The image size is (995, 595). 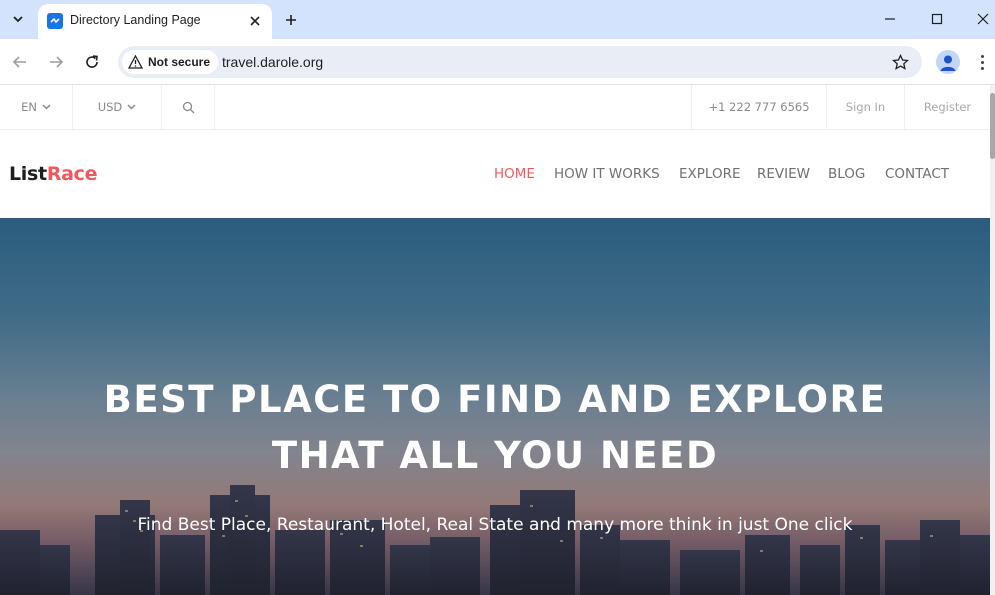 I want to click on tab-title: Directory Landing Page, so click(x=135, y=20).